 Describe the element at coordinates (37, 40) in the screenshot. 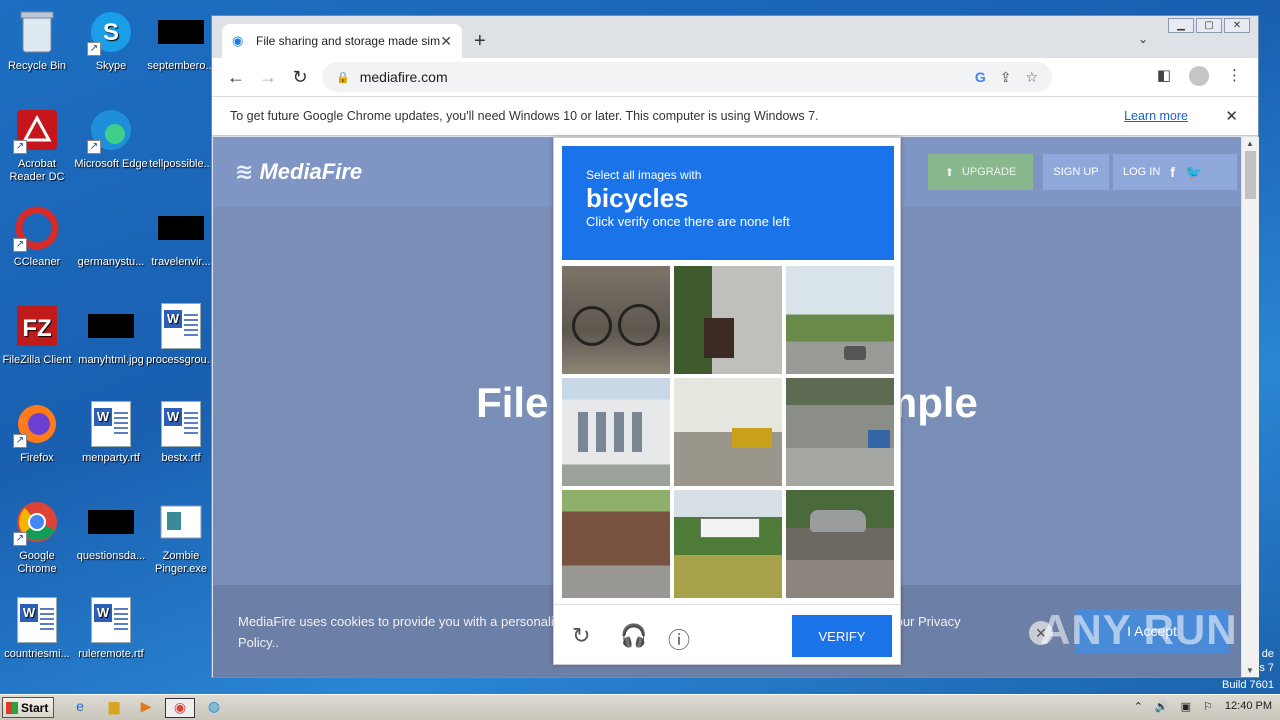

I see `desktop-icon-recycle-bin: Recycle Bin` at that location.